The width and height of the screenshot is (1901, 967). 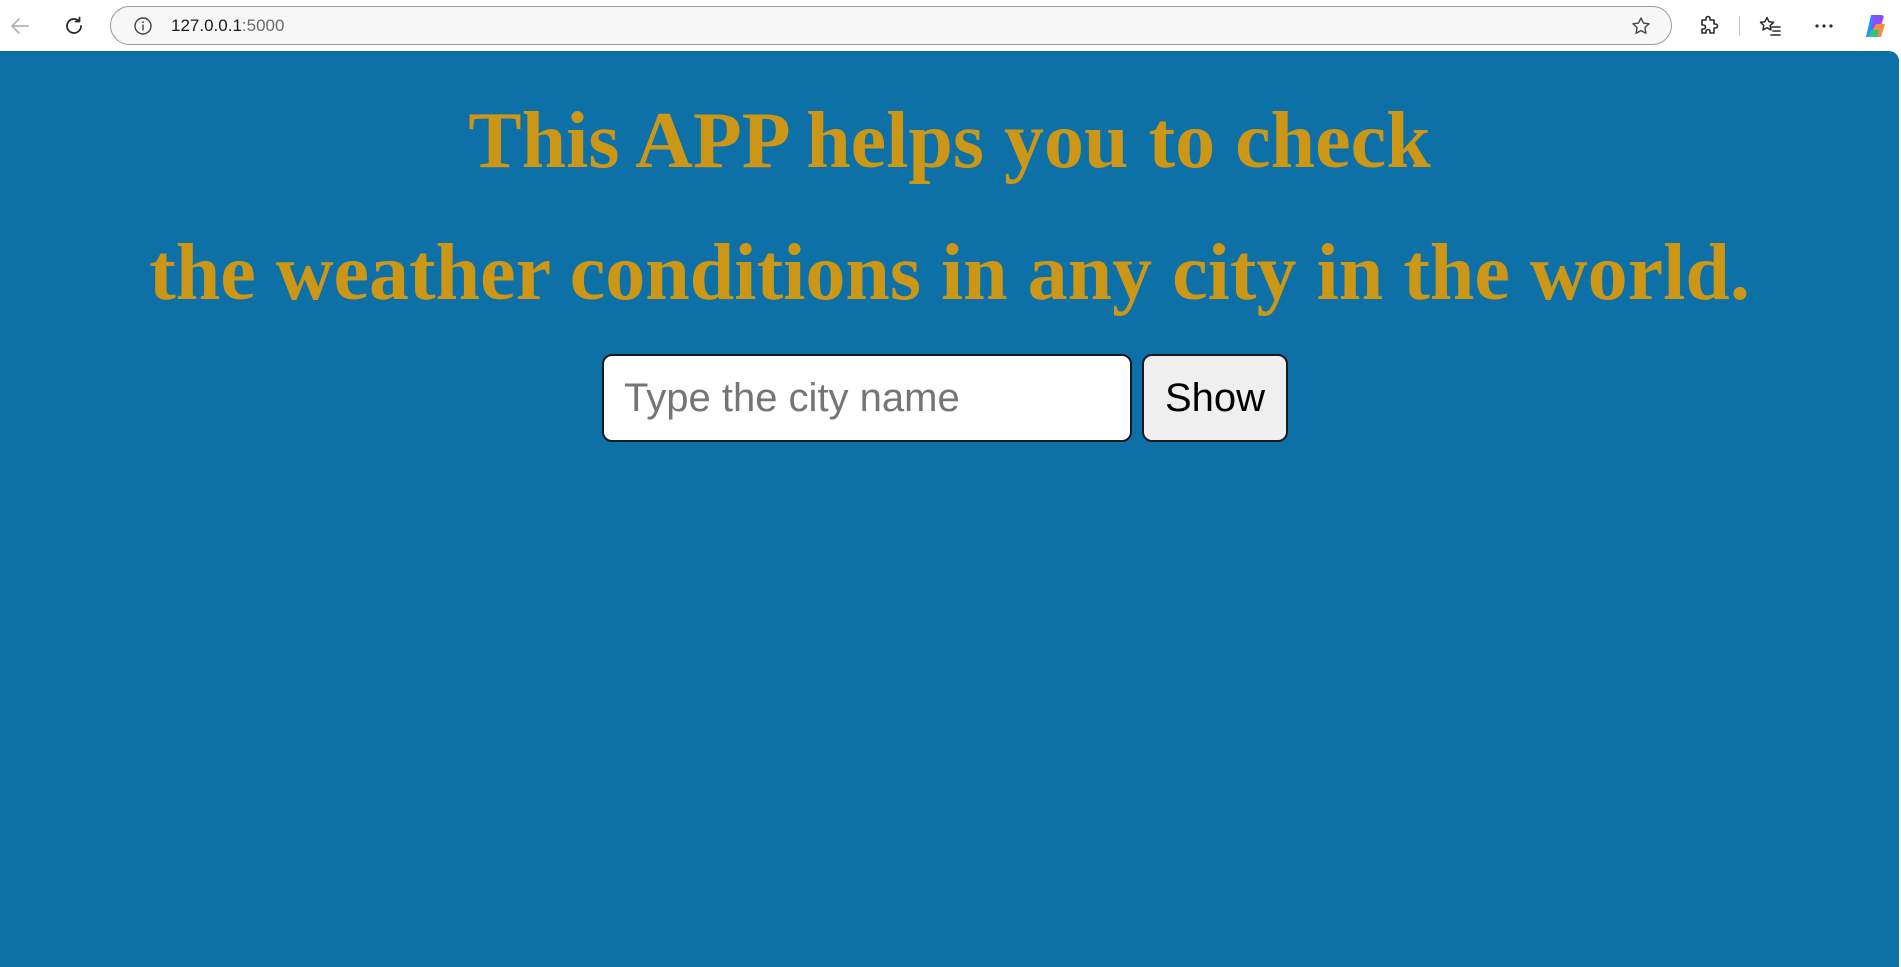 I want to click on copilot-icon, so click(x=1875, y=26).